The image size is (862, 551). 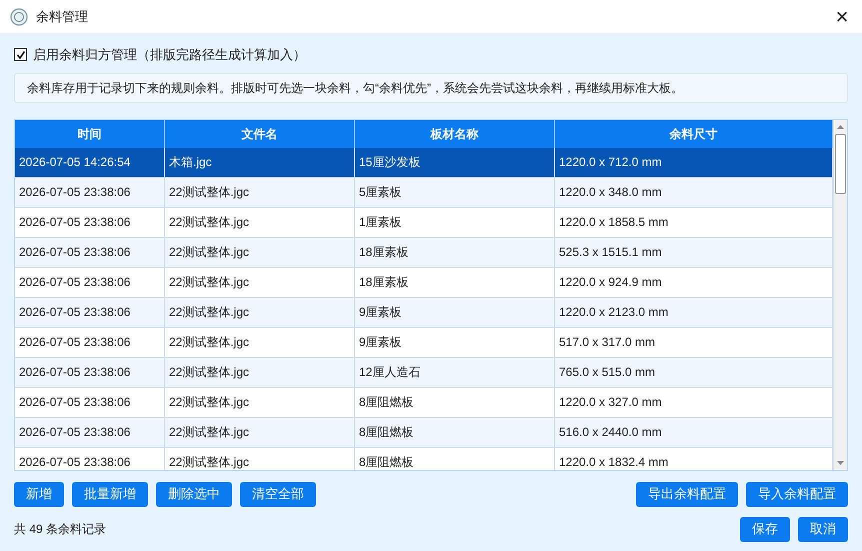 What do you see at coordinates (840, 126) in the screenshot?
I see `scroll-up-icon` at bounding box center [840, 126].